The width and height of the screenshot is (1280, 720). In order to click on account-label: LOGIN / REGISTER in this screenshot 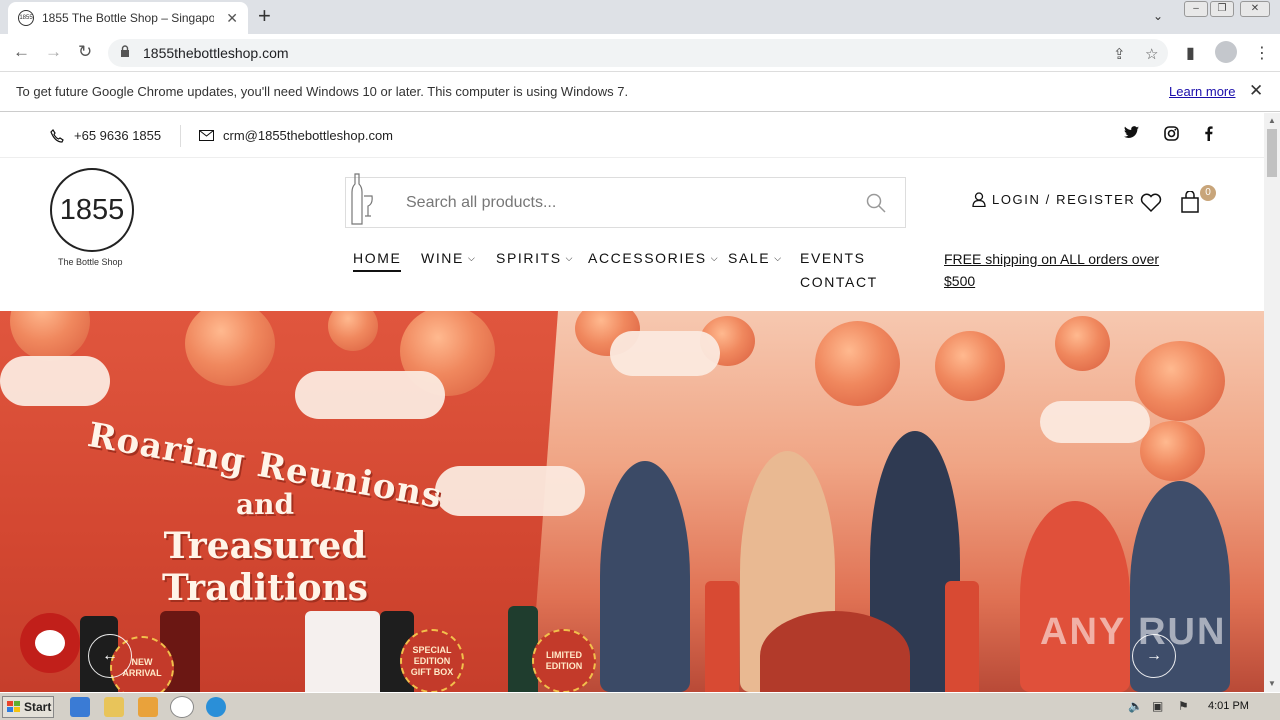, I will do `click(1064, 199)`.